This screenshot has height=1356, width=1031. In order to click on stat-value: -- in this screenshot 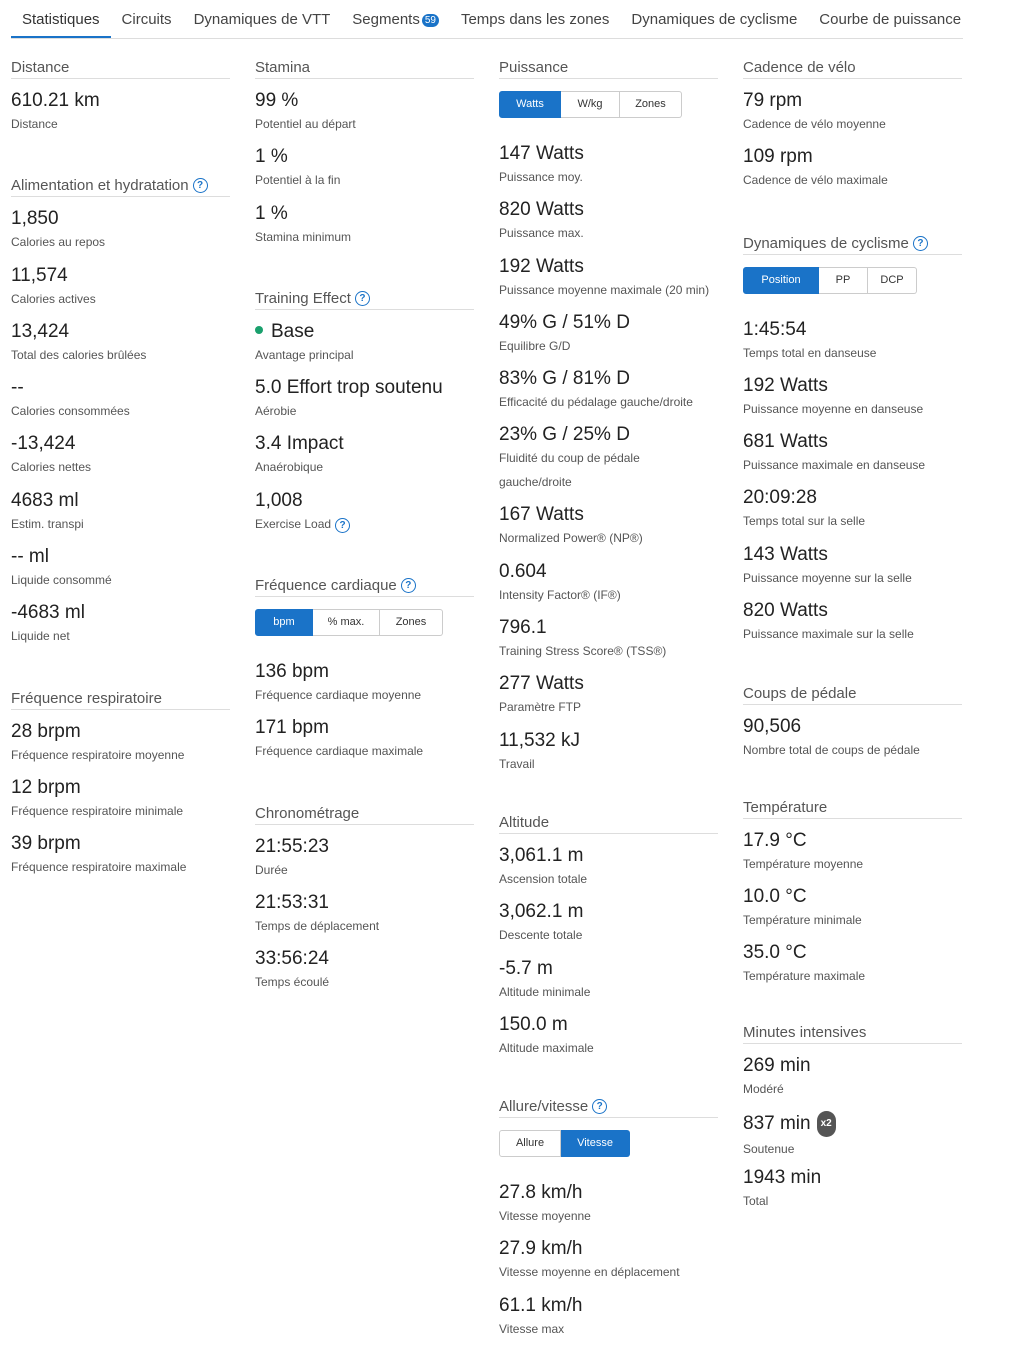, I will do `click(17, 388)`.